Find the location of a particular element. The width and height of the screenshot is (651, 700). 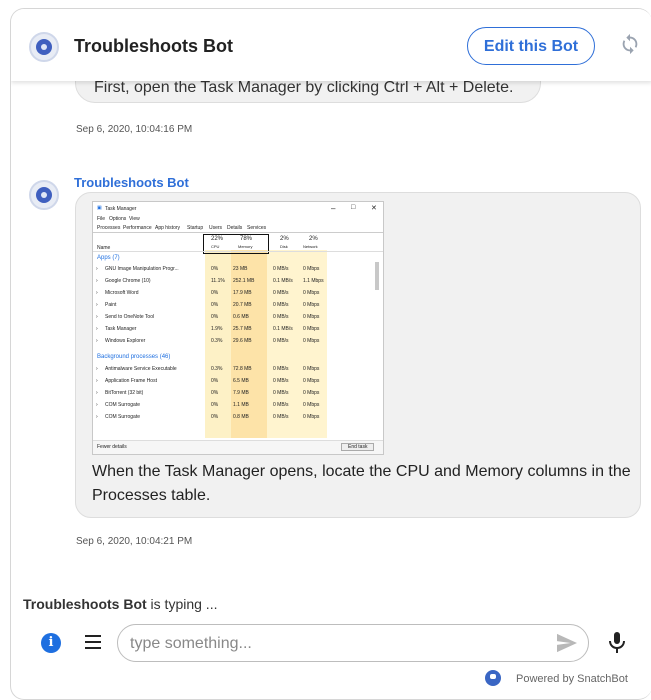

process-row: › BitTorrent (32 bit) 0% 7.9 MB 0 MB/s 0 Mbps is located at coordinates (238, 393).